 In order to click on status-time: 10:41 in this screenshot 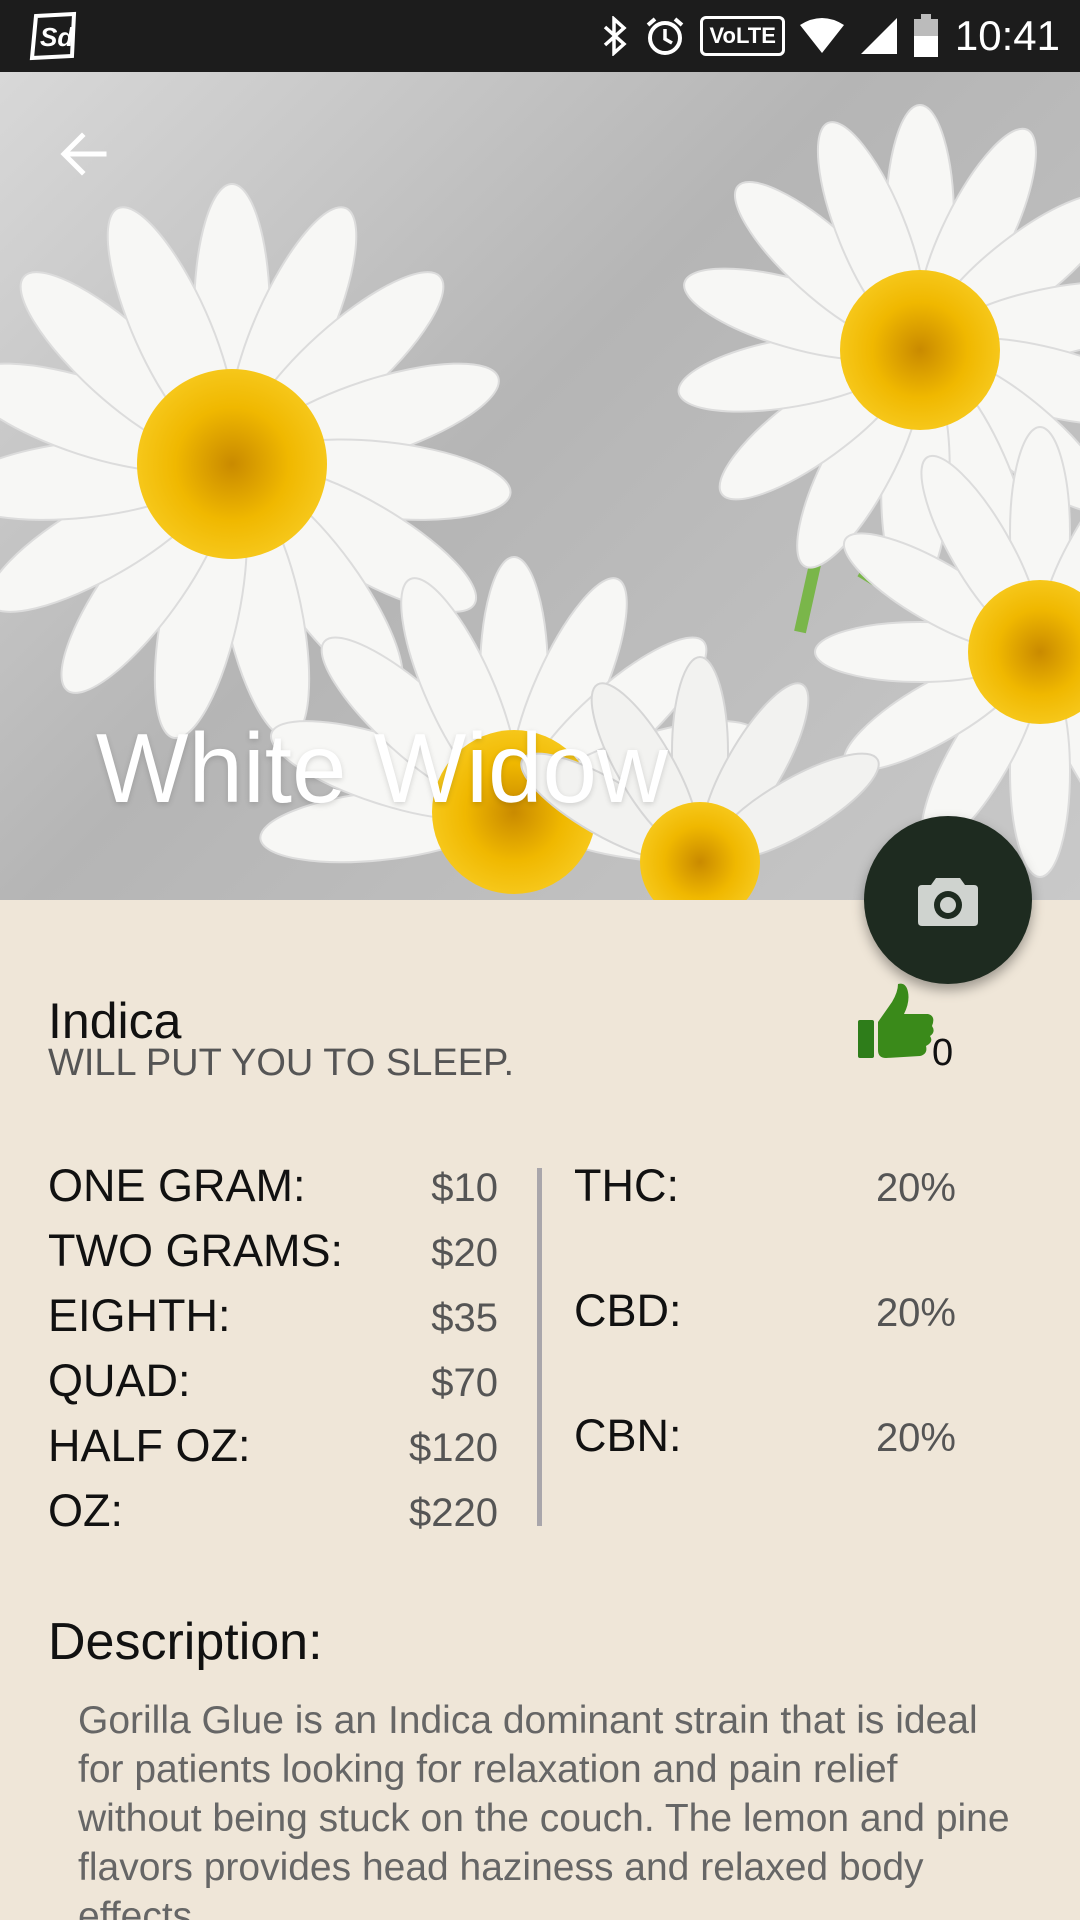, I will do `click(1007, 35)`.